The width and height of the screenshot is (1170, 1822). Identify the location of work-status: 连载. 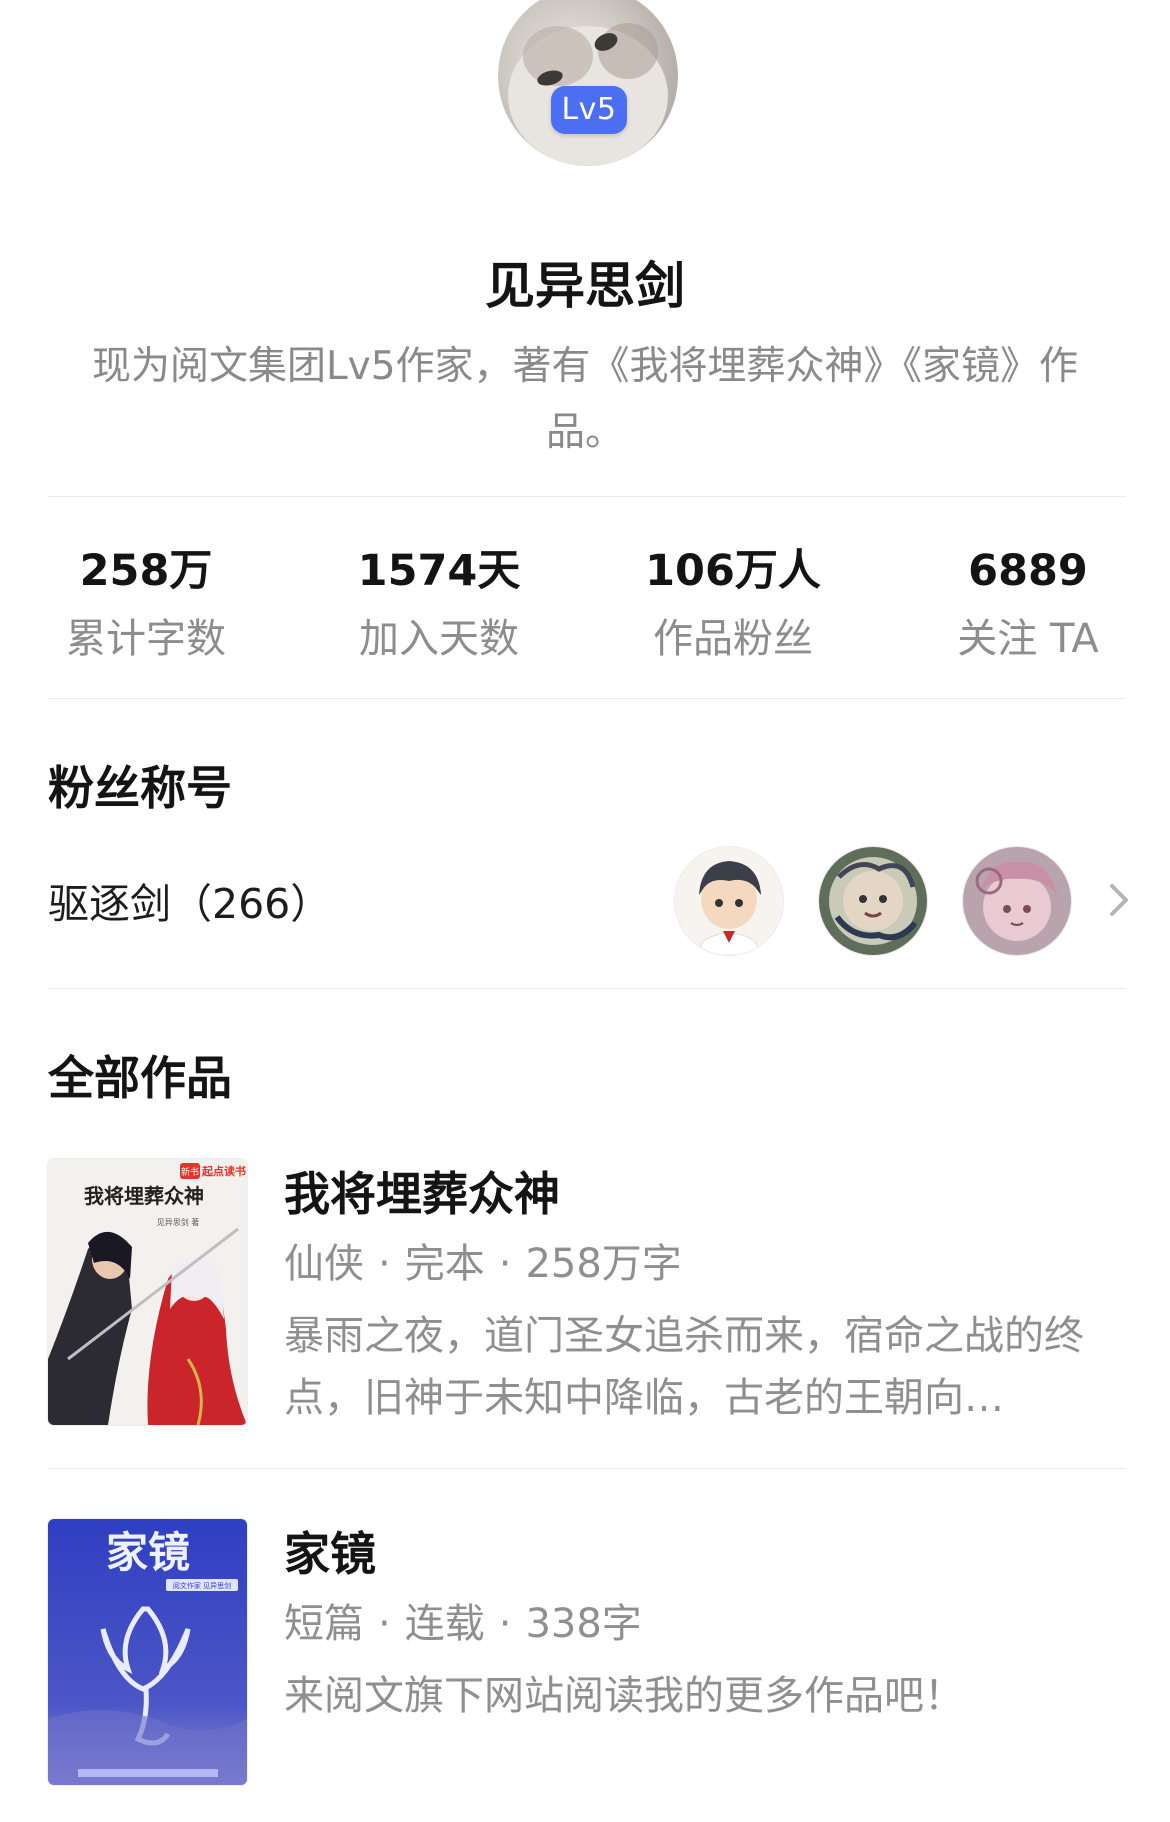
(444, 1624).